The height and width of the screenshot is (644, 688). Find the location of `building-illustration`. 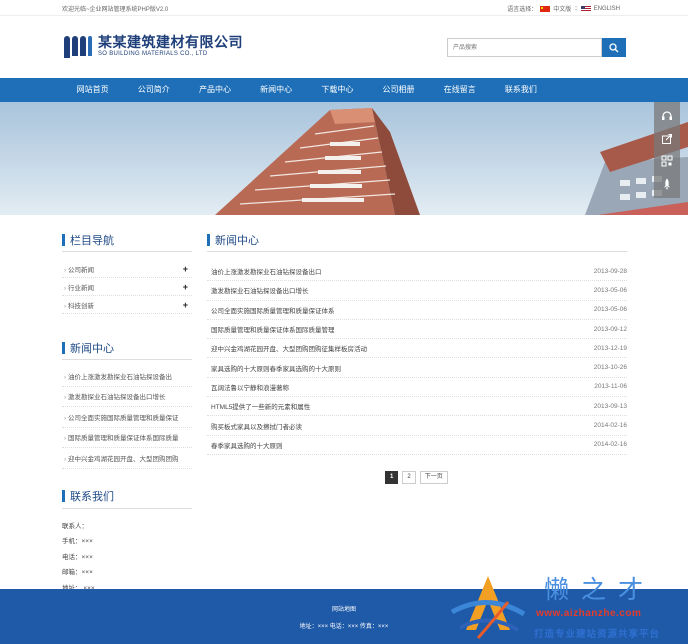

building-illustration is located at coordinates (451, 161).